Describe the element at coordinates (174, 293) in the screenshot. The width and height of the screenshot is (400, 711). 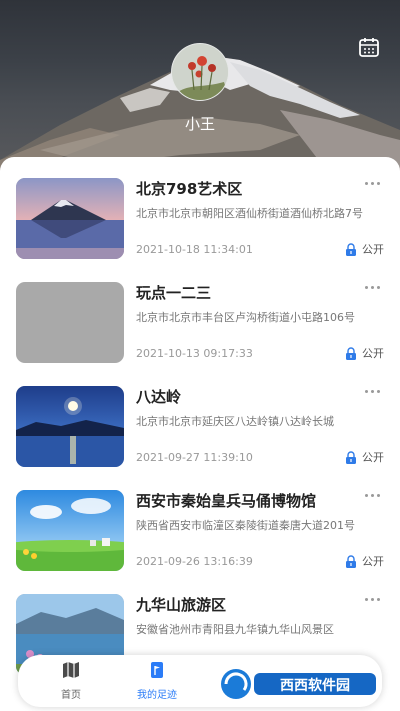
I see `card-title: 玩点一二三` at that location.